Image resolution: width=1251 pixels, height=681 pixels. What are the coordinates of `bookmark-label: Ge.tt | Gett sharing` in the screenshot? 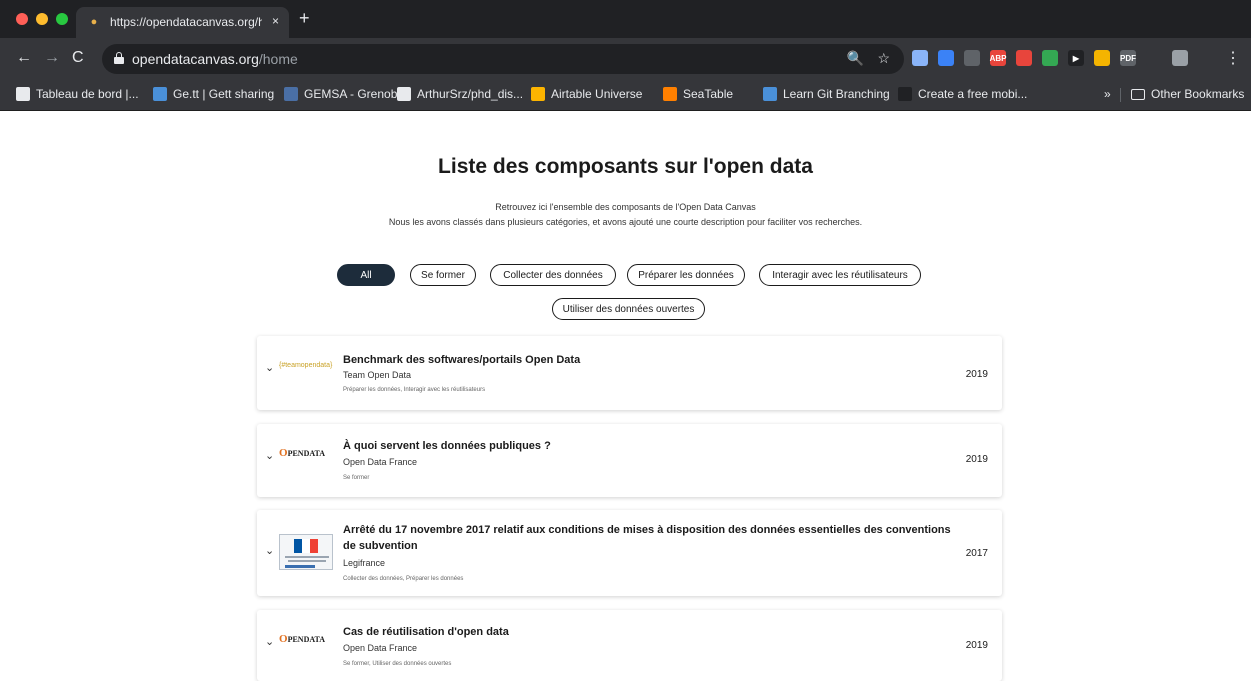 It's located at (224, 94).